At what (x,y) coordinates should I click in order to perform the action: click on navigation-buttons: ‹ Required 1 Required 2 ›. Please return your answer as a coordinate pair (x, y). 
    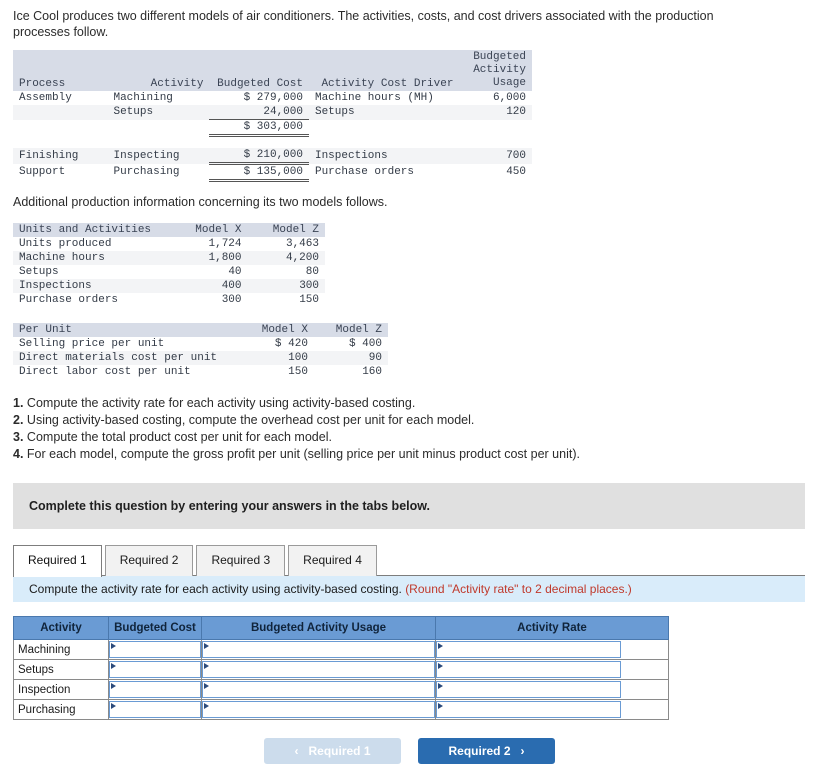
    Looking at the image, I should click on (409, 751).